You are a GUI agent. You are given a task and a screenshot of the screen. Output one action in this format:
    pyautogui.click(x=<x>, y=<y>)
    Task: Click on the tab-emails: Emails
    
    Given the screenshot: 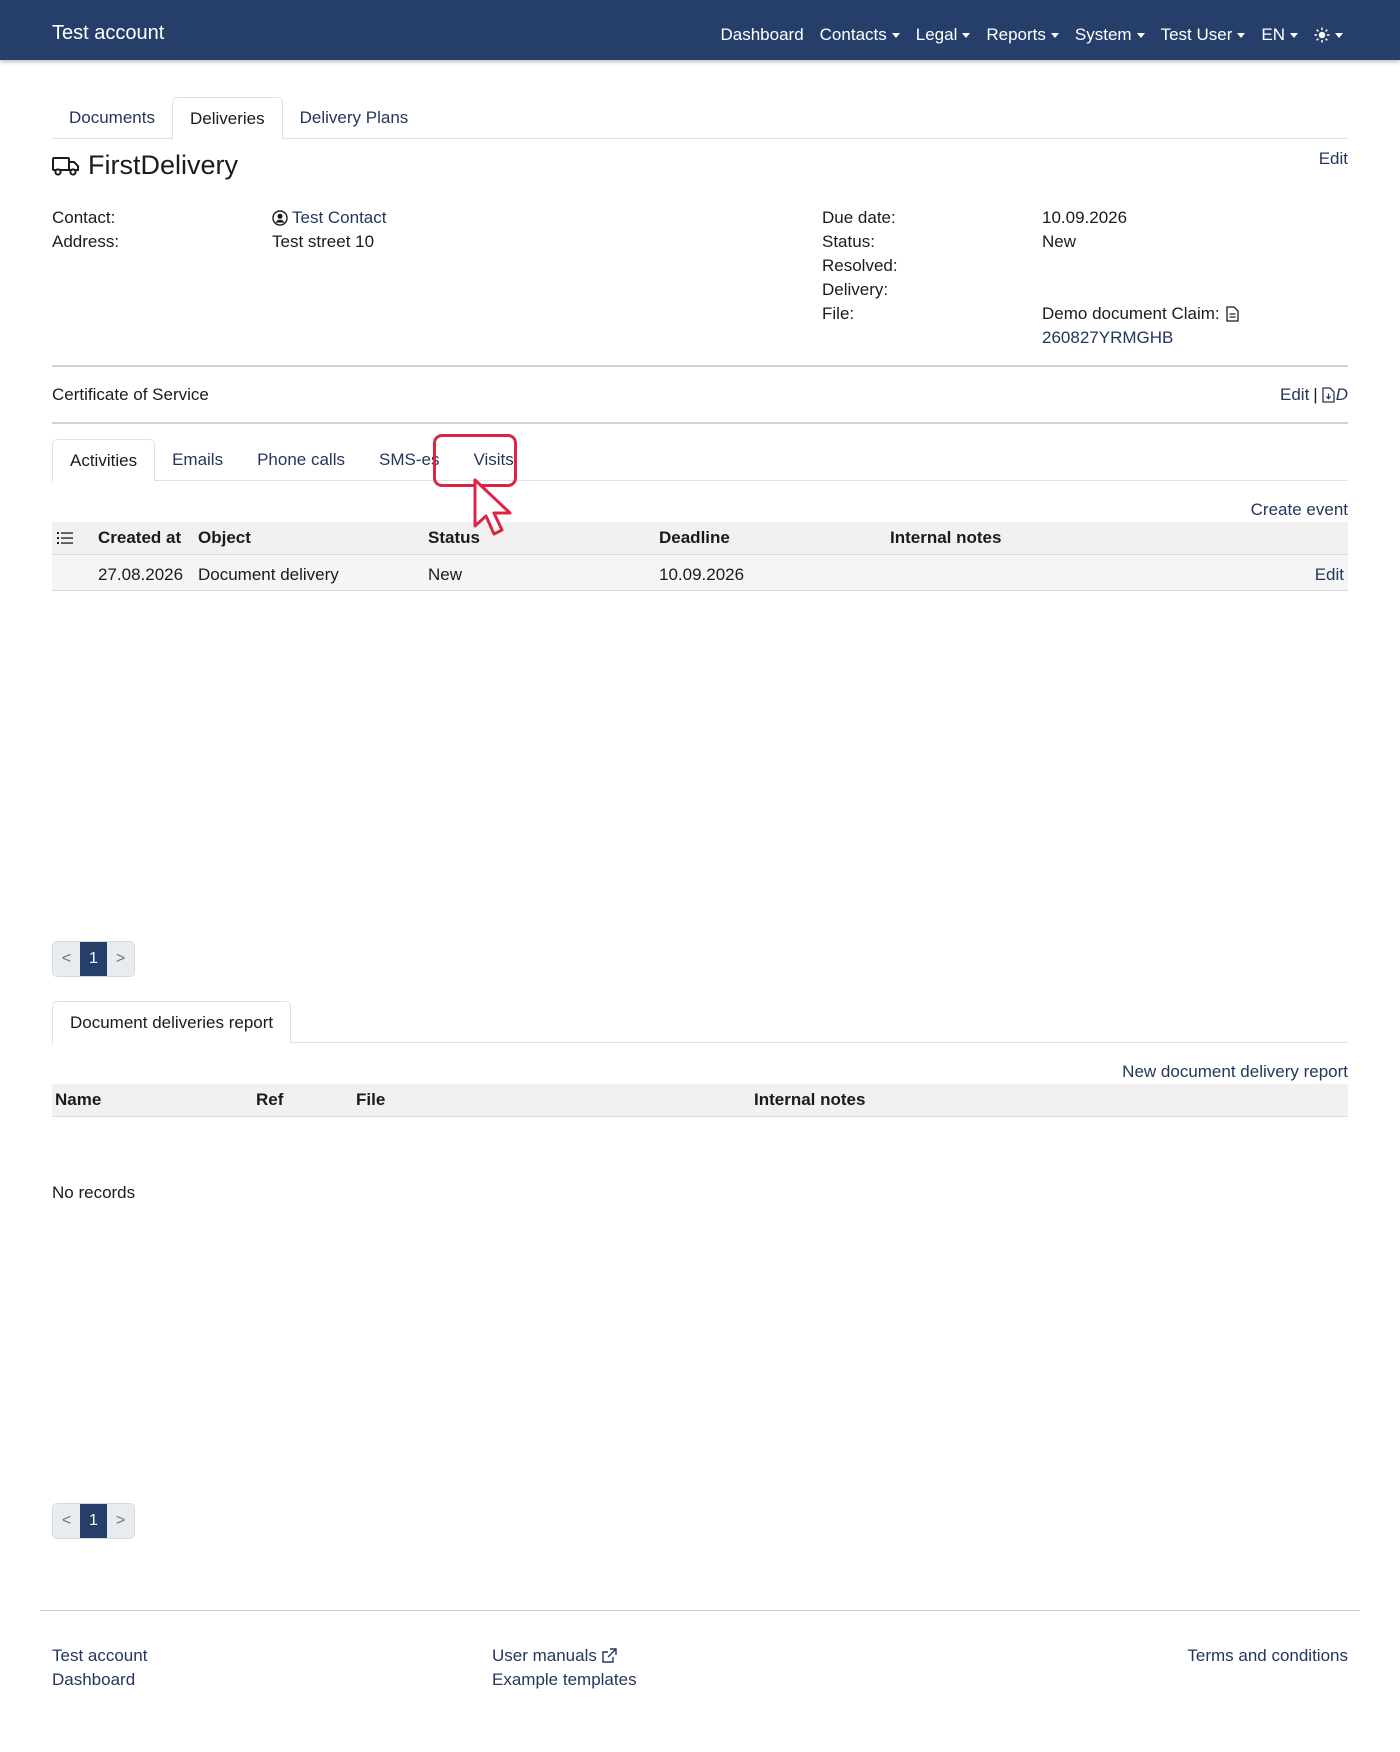 What is the action you would take?
    pyautogui.click(x=197, y=460)
    